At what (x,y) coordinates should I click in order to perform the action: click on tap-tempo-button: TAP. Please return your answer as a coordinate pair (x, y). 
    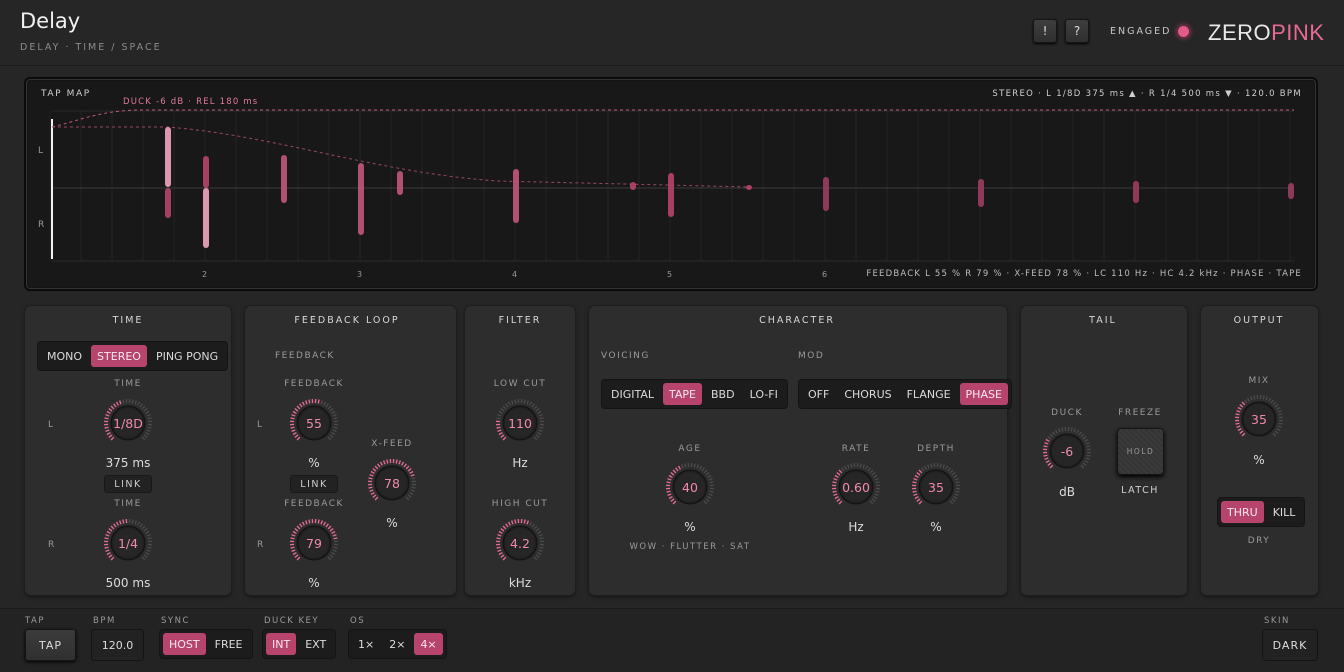
    Looking at the image, I should click on (50, 645).